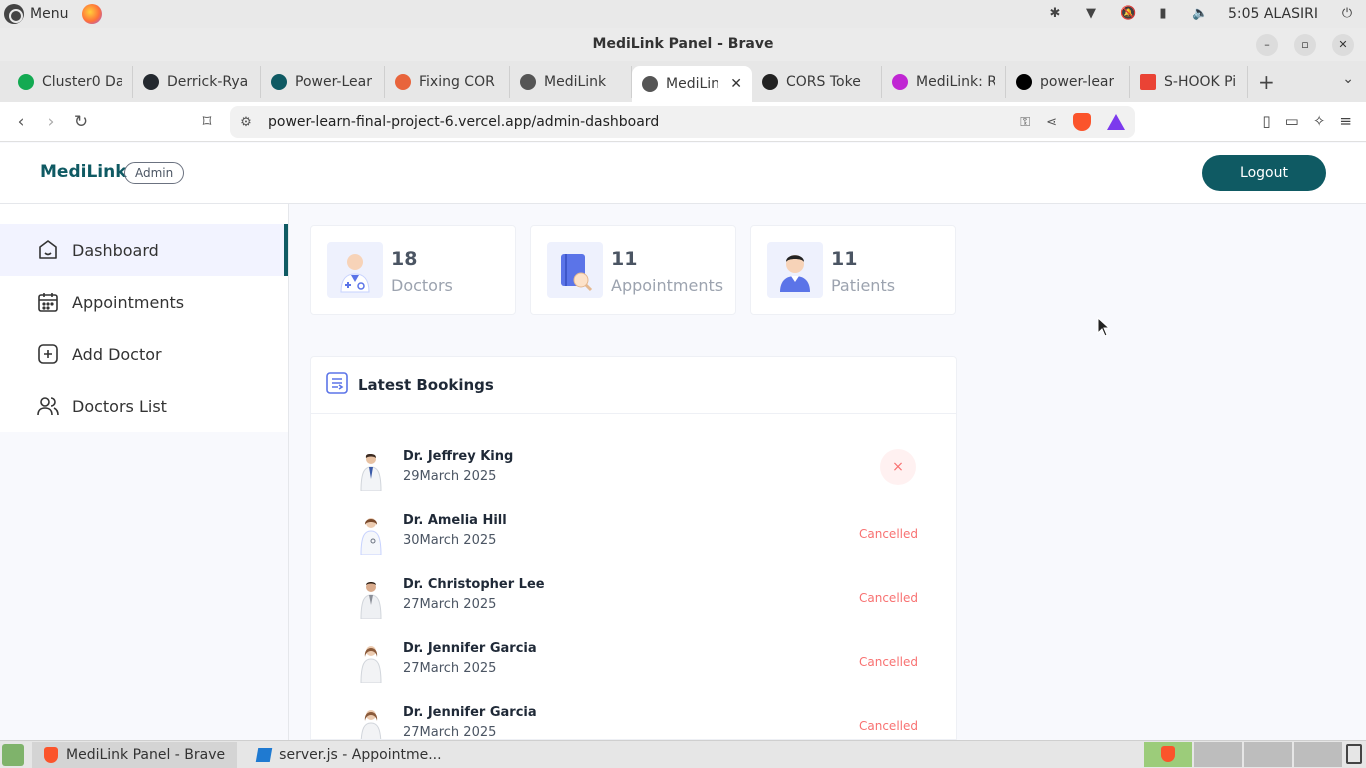  I want to click on tab-label: MediLink: R, so click(955, 81).